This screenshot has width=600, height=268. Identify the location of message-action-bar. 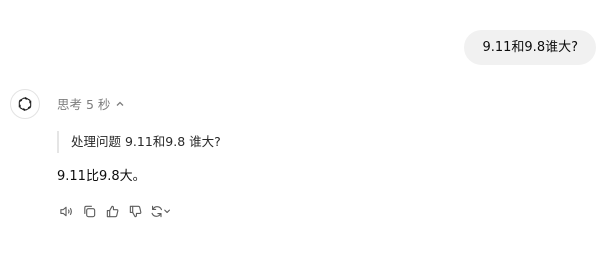
(115, 211).